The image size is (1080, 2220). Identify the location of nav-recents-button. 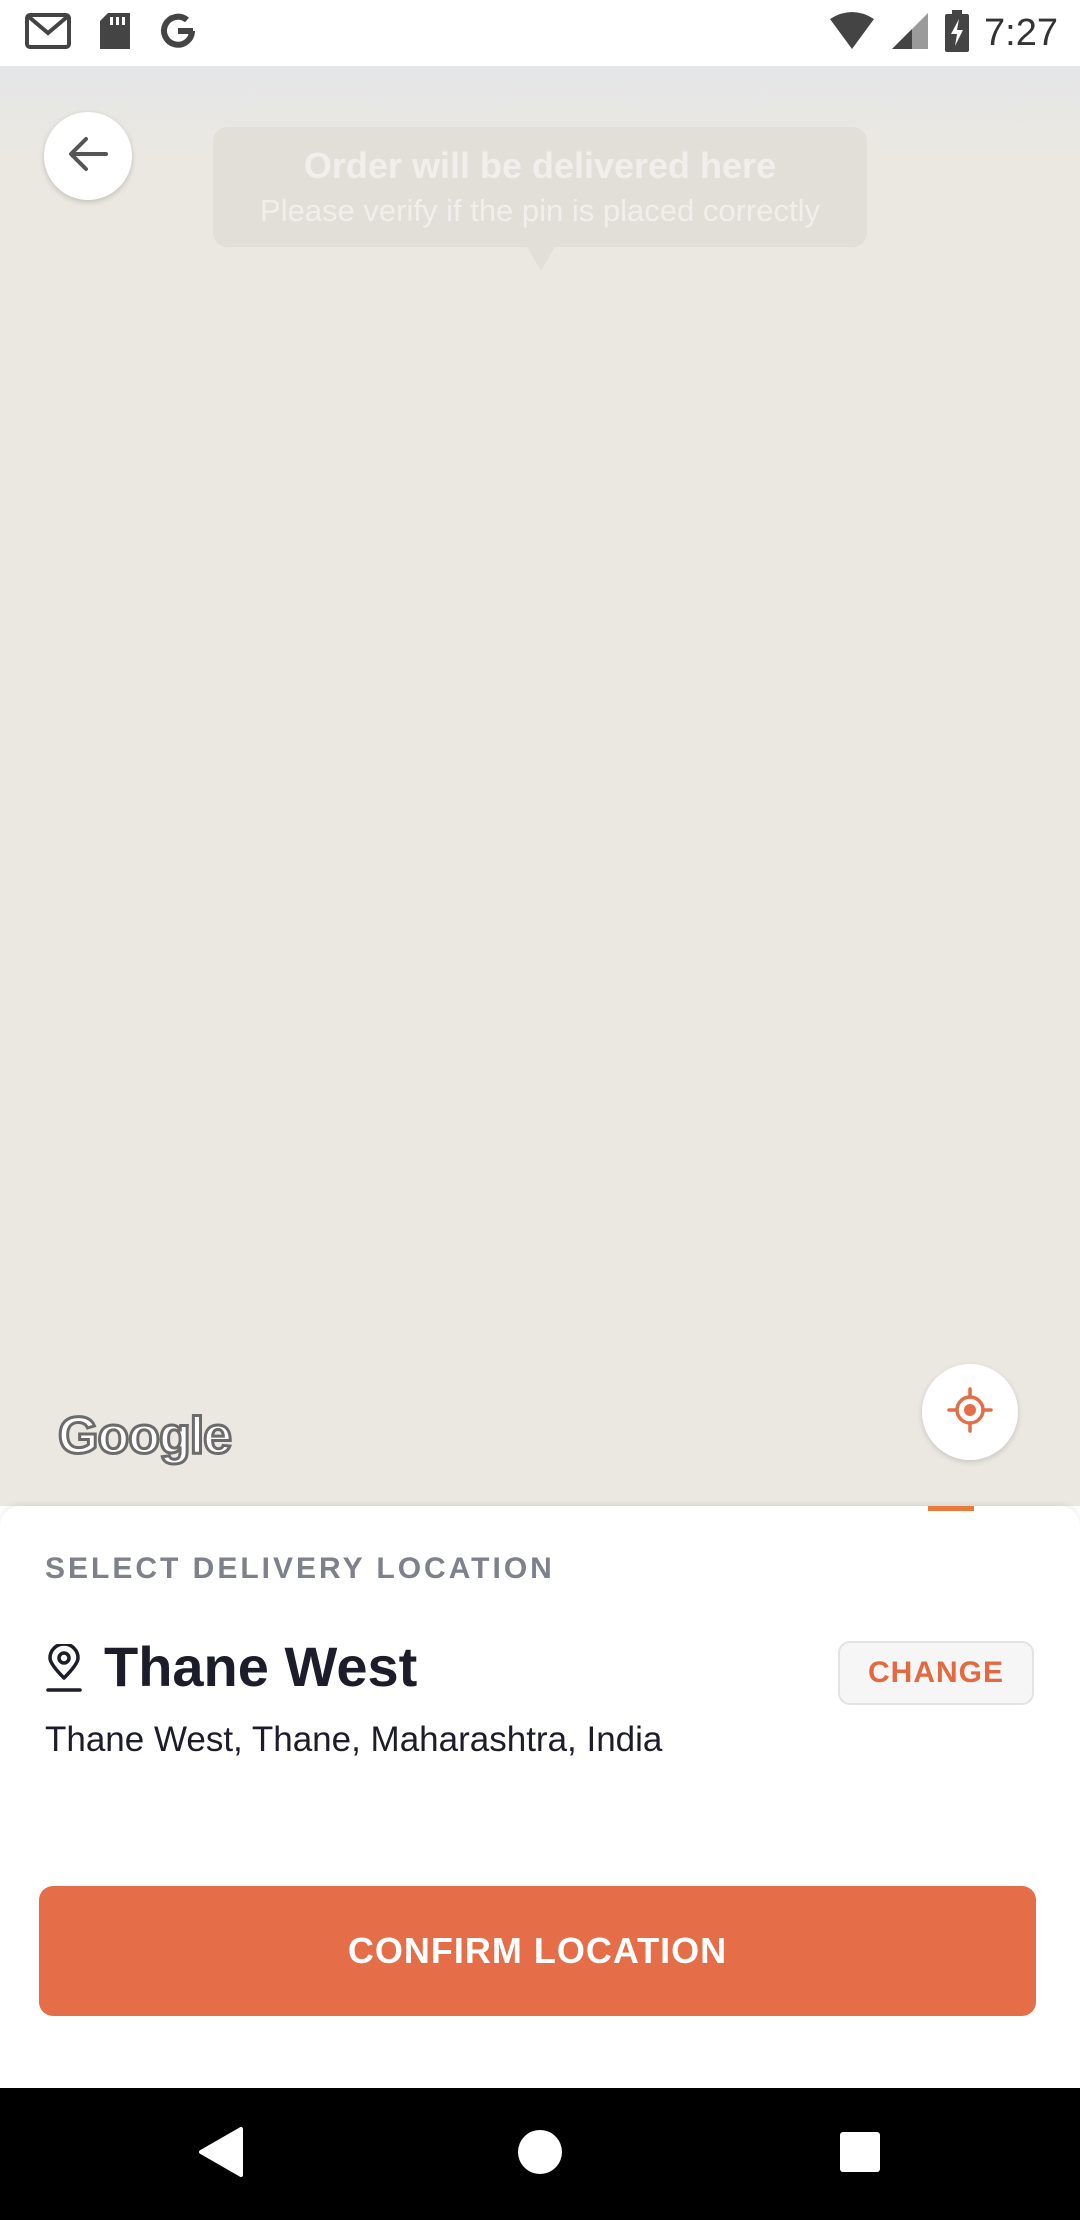
(860, 2154).